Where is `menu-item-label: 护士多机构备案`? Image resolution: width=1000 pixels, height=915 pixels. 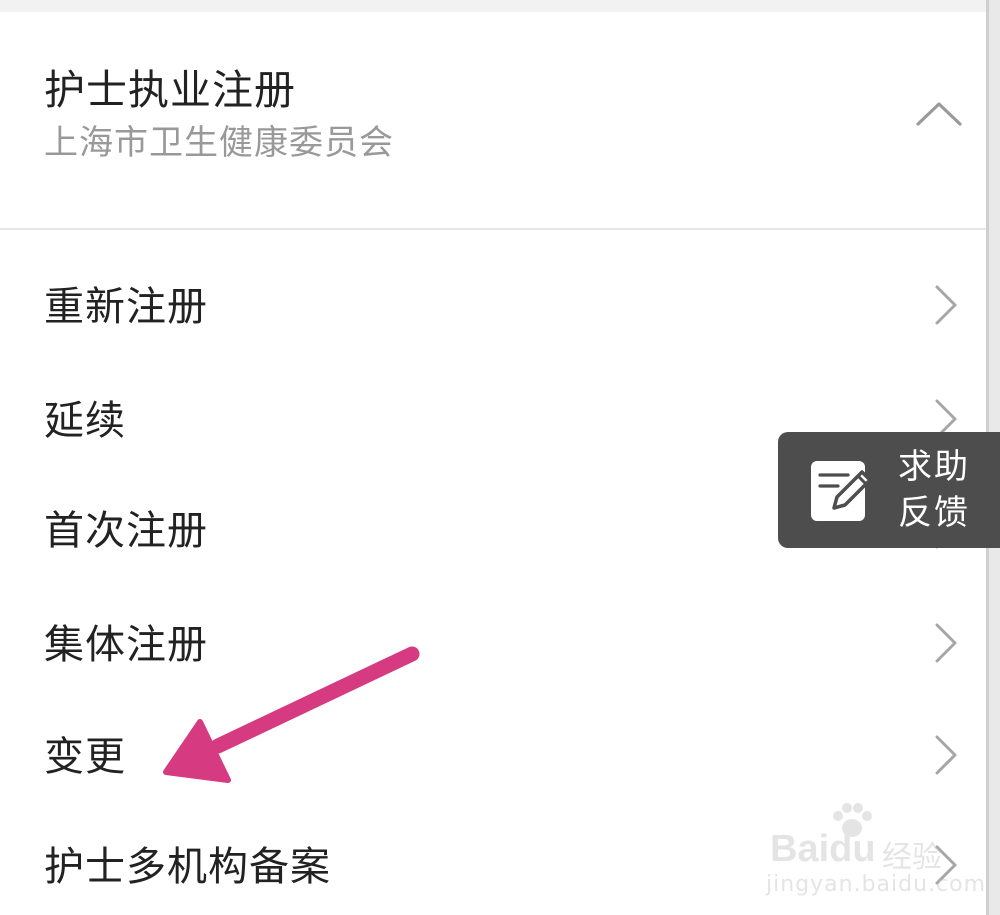 menu-item-label: 护士多机构备案 is located at coordinates (187, 867).